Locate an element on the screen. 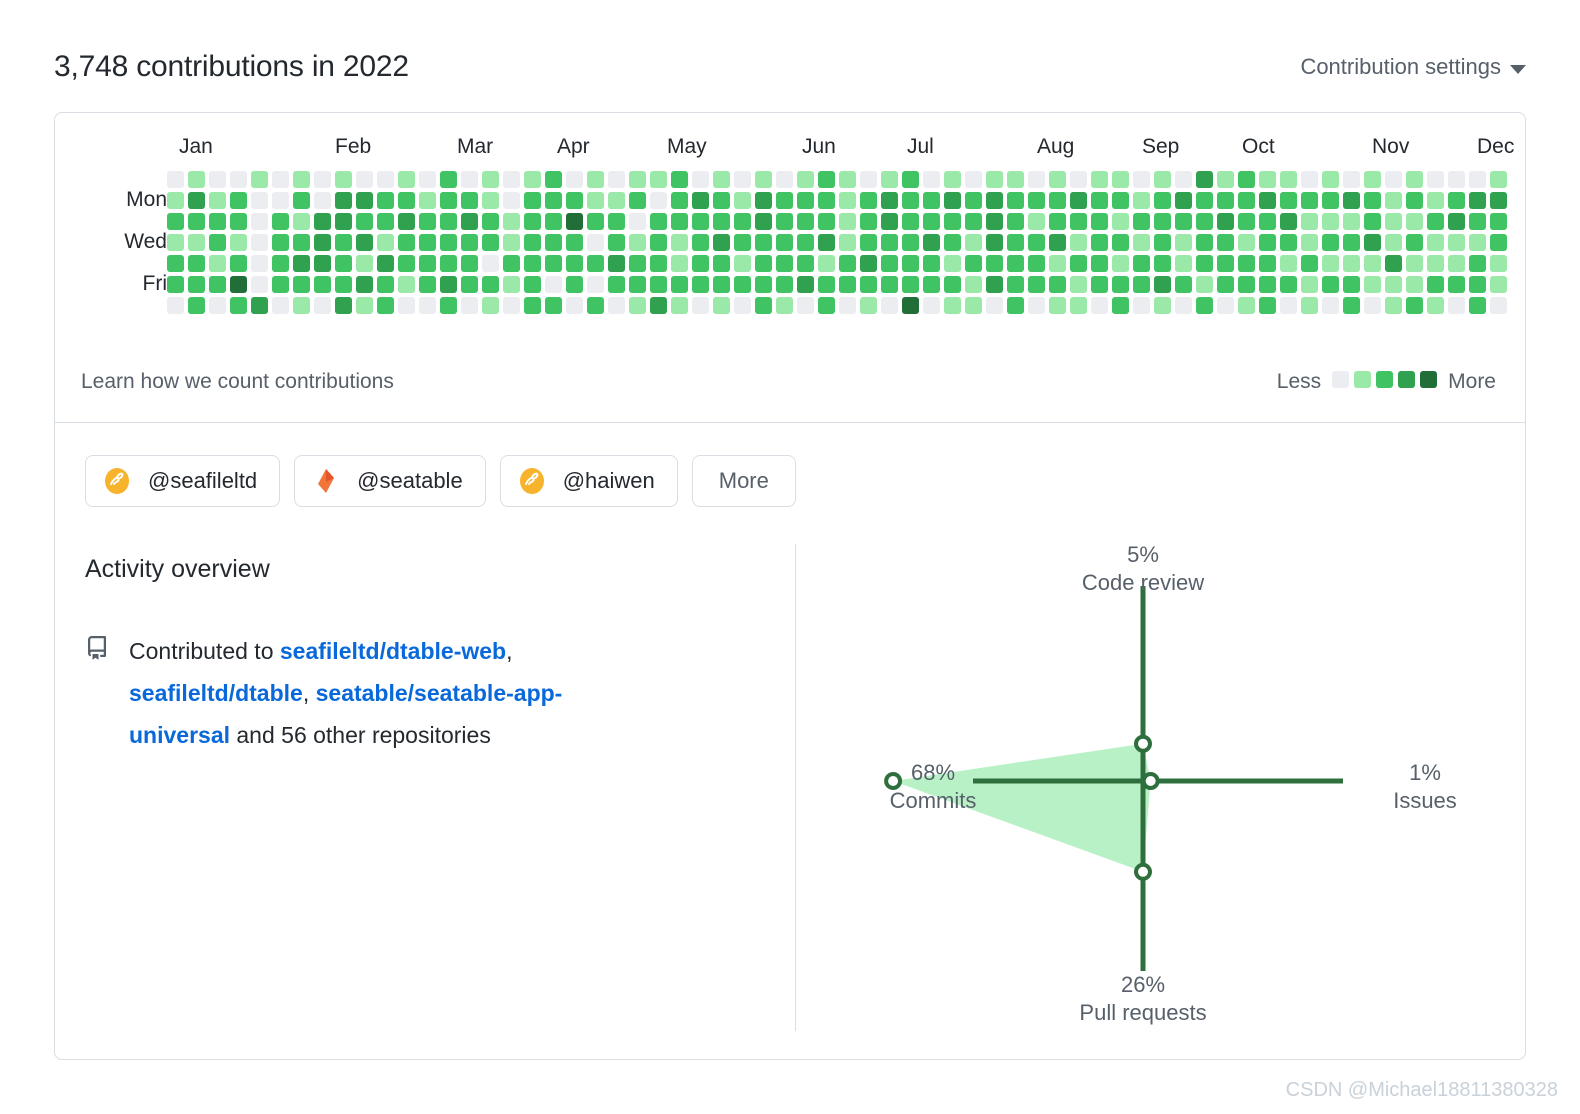 The width and height of the screenshot is (1580, 1114). repo-link: seafileltd/dtable-web is located at coordinates (393, 651).